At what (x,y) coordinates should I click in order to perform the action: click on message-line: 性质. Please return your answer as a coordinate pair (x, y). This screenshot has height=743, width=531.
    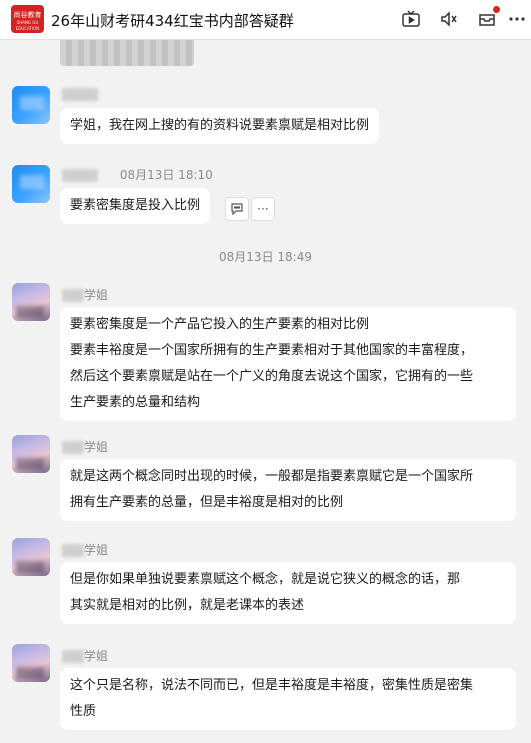
    Looking at the image, I should click on (83, 711).